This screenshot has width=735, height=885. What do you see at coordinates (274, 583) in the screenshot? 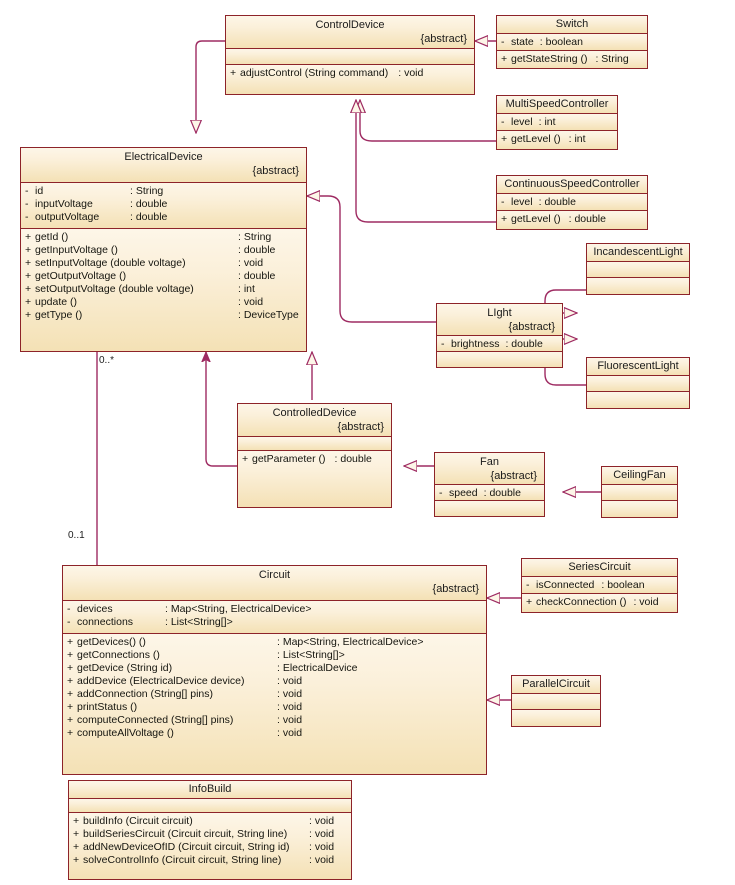
I see `class-header: Circuit {abstract}` at bounding box center [274, 583].